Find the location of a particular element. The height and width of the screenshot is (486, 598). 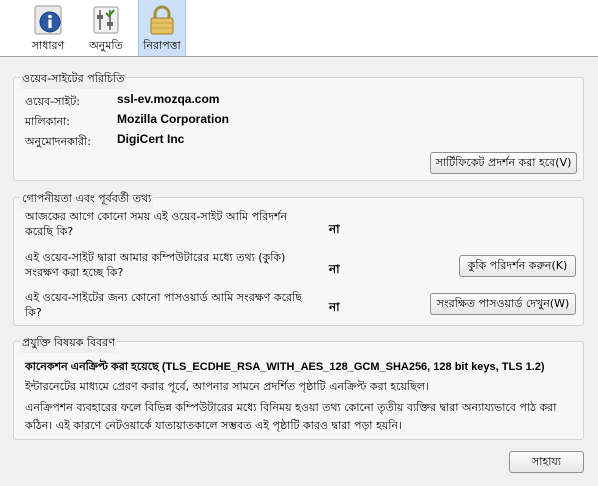

tab-general: সাধারণ is located at coordinates (48, 28).